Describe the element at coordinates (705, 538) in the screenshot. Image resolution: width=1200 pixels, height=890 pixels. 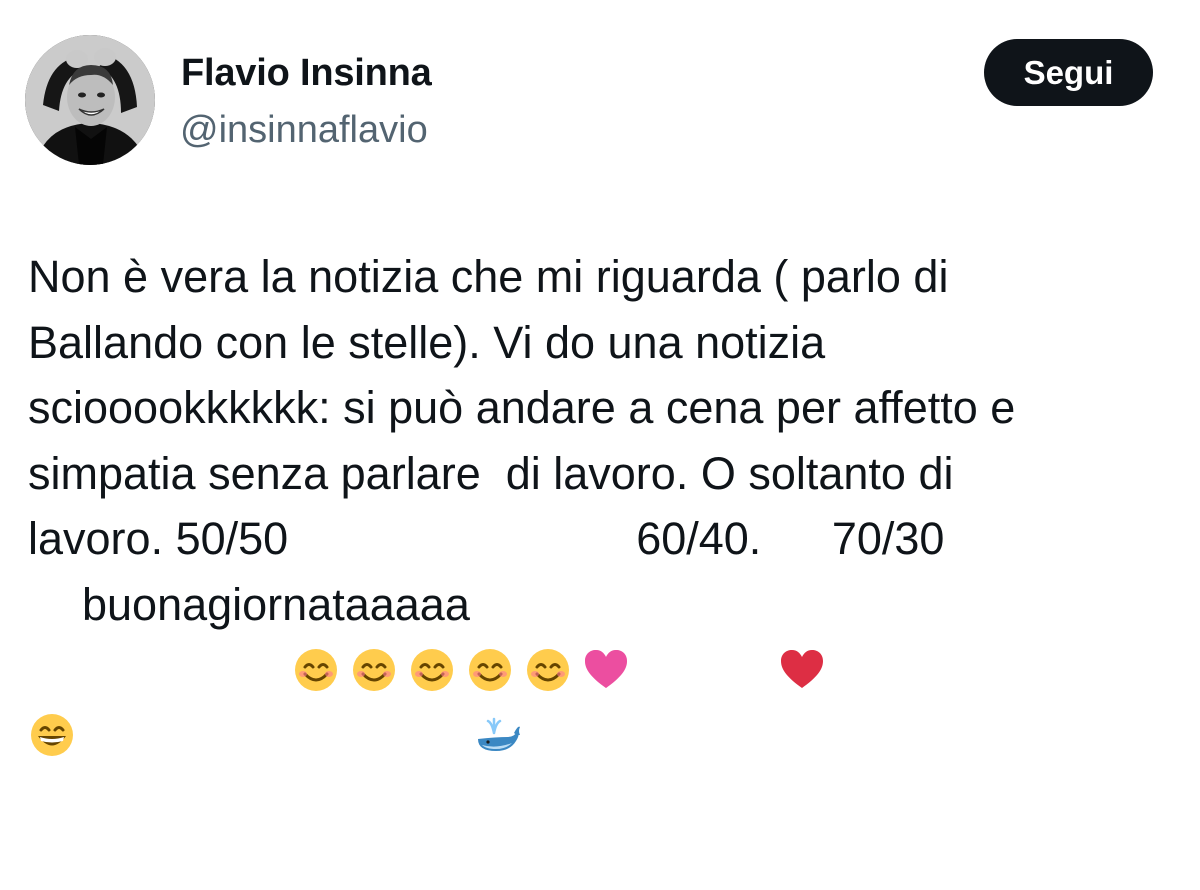
I see `tweet-line-text: 60/40.` at that location.